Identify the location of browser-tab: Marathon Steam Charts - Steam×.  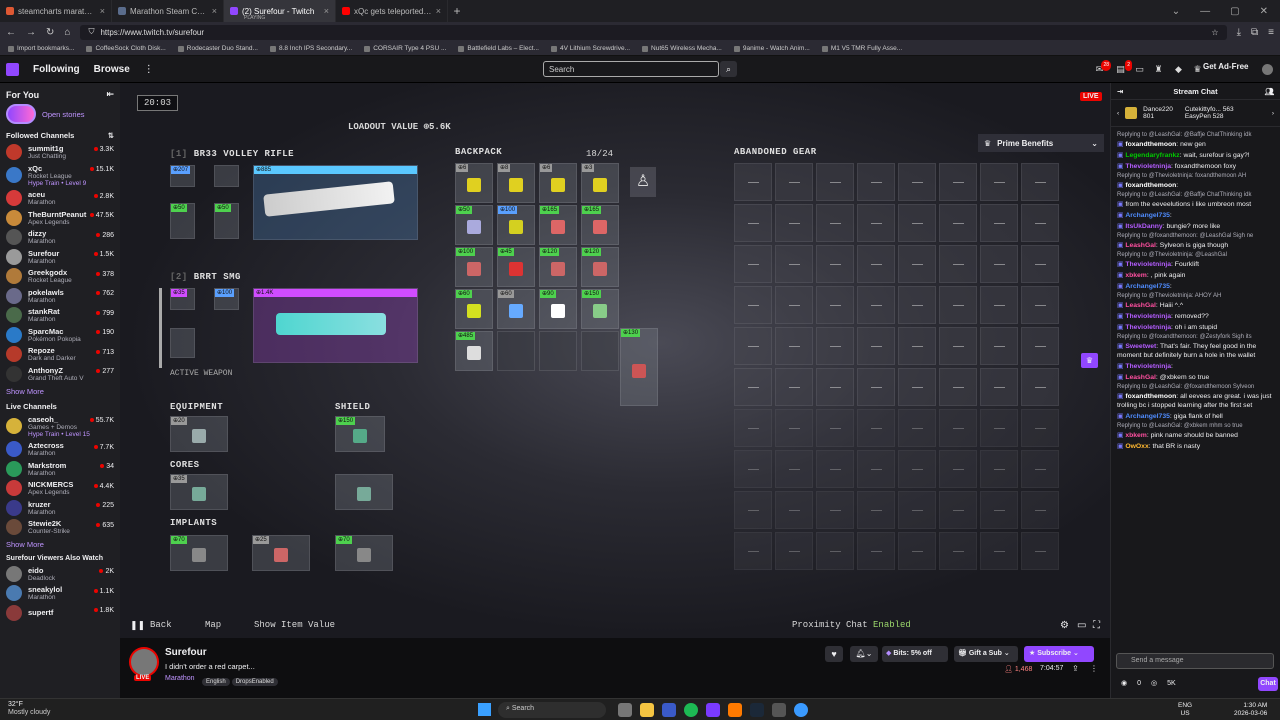
(168, 11).